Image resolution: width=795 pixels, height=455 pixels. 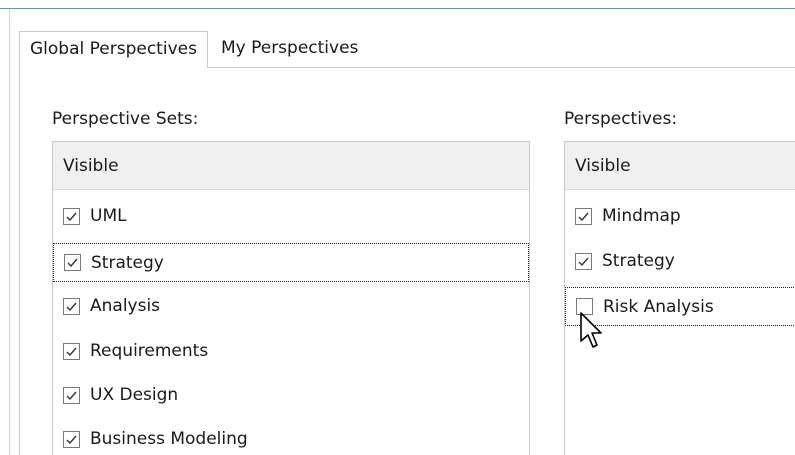 What do you see at coordinates (621, 119) in the screenshot?
I see `perspectives-label: Perspectives:` at bounding box center [621, 119].